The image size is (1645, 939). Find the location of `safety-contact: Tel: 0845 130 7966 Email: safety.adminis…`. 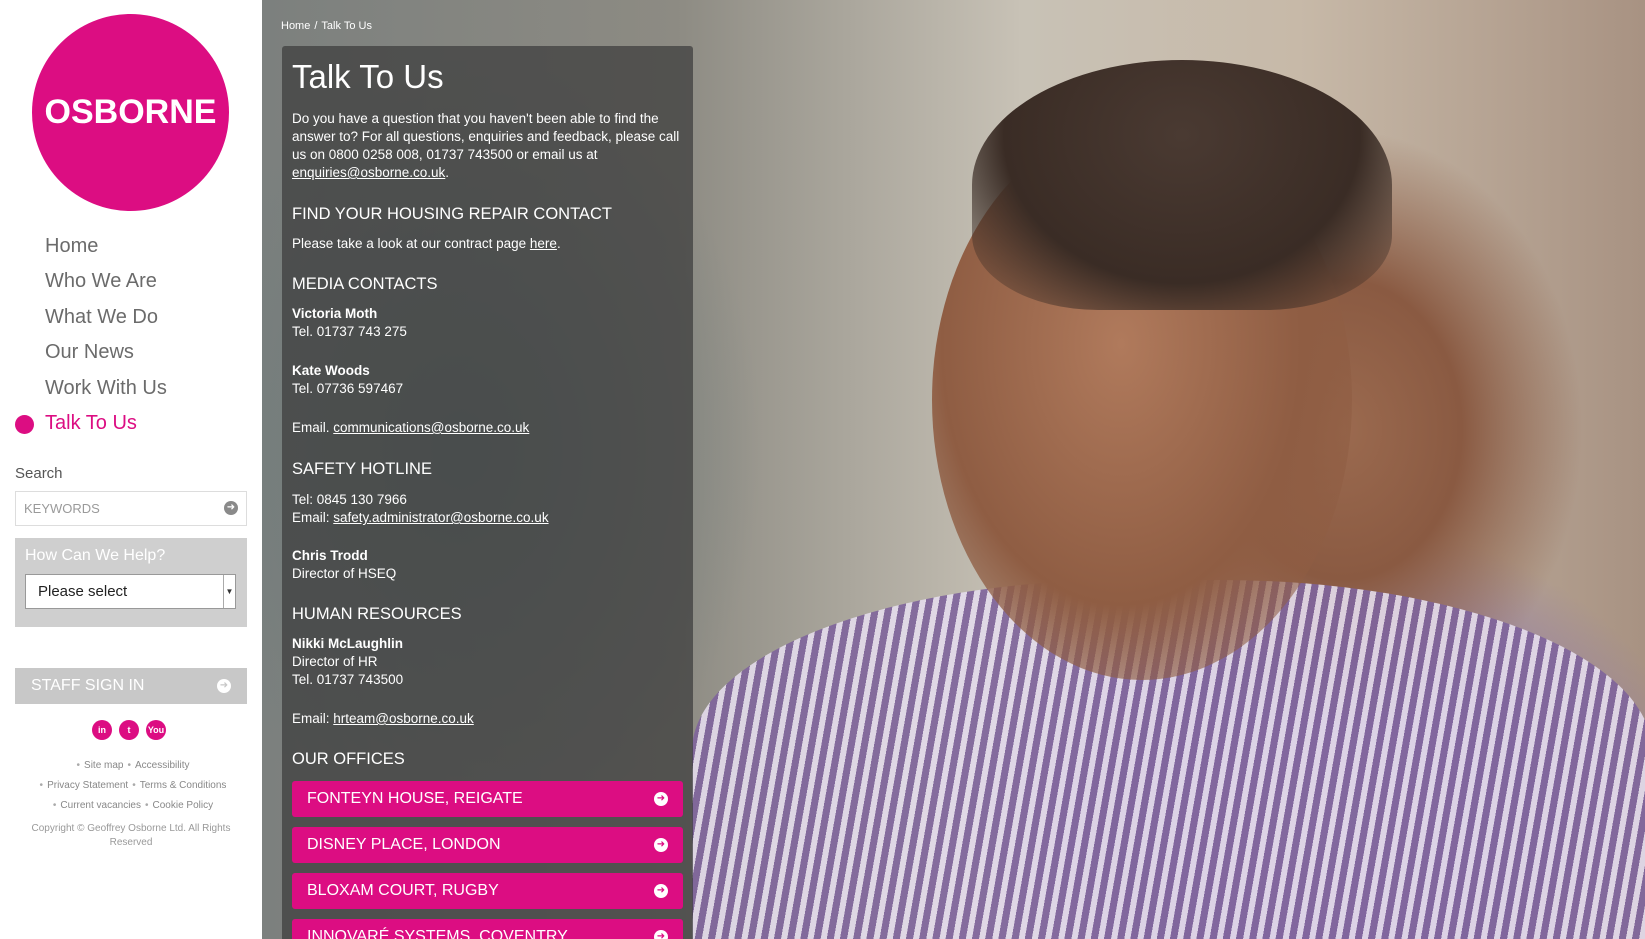

safety-contact: Tel: 0845 130 7966 Email: safety.adminis… is located at coordinates (488, 509).